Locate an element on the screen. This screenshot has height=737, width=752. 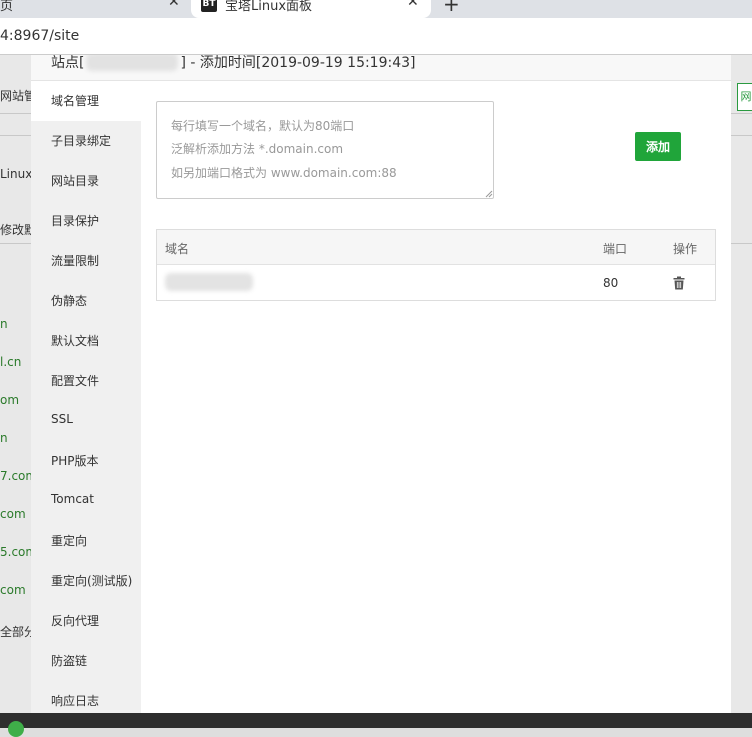
app-icon is located at coordinates (16, 729).